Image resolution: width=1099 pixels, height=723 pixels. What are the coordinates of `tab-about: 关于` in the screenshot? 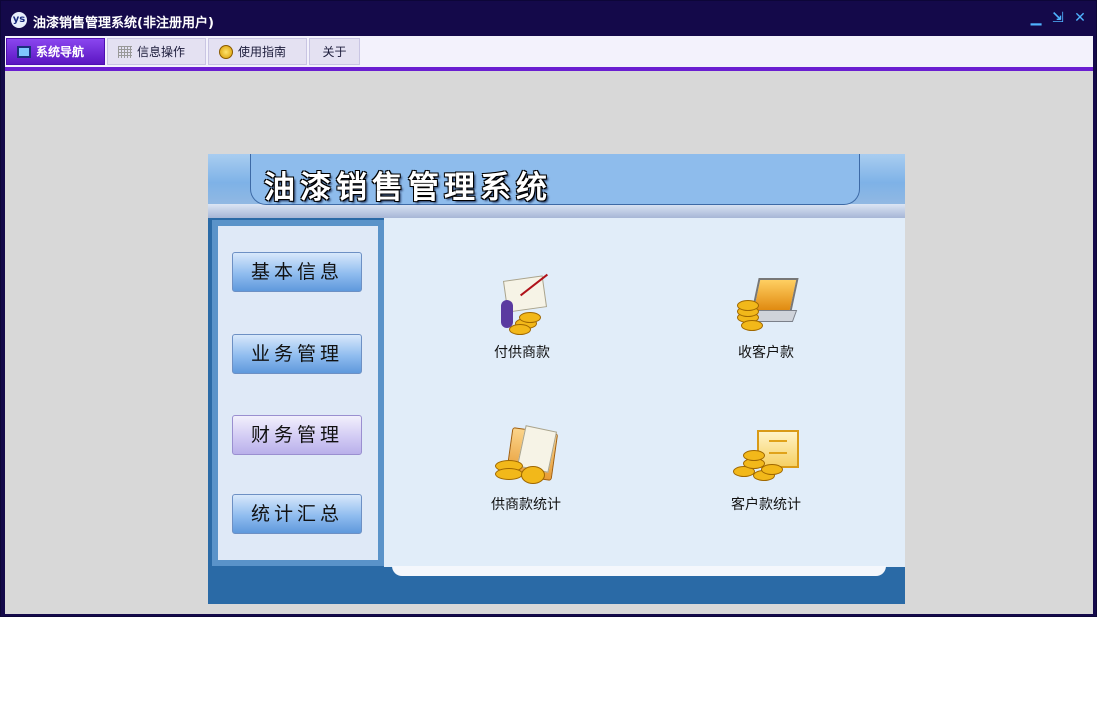 It's located at (334, 51).